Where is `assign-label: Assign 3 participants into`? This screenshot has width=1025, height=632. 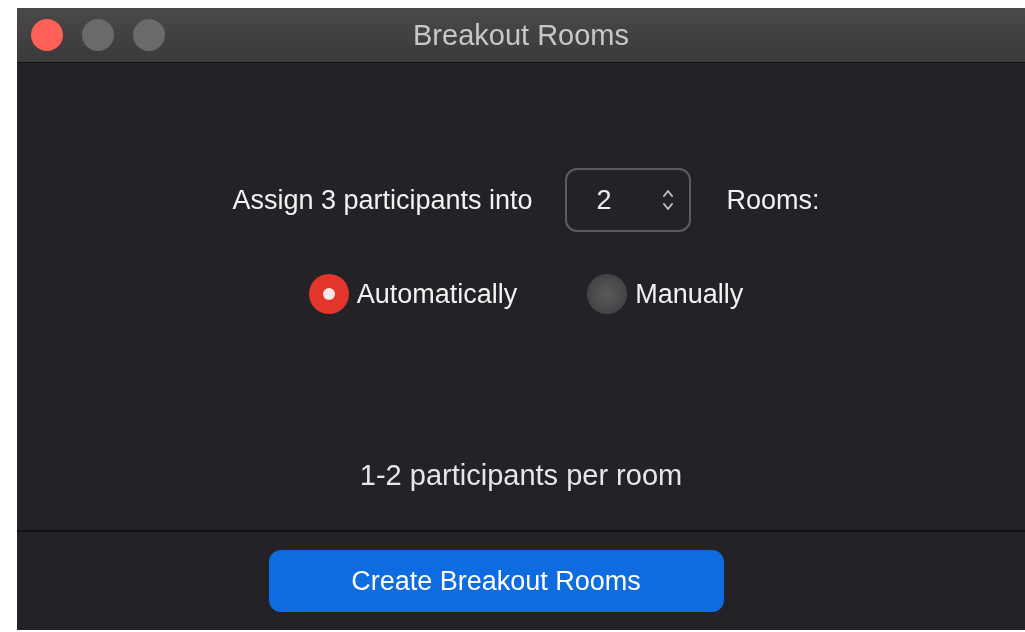
assign-label: Assign 3 participants into is located at coordinates (382, 200).